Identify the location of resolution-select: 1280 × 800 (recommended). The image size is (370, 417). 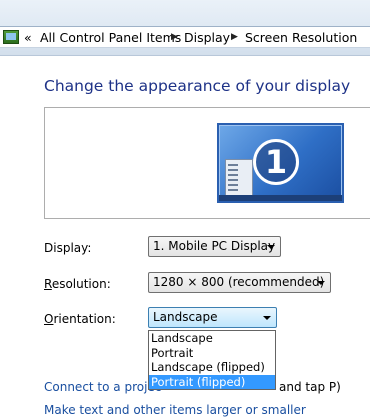
(239, 282).